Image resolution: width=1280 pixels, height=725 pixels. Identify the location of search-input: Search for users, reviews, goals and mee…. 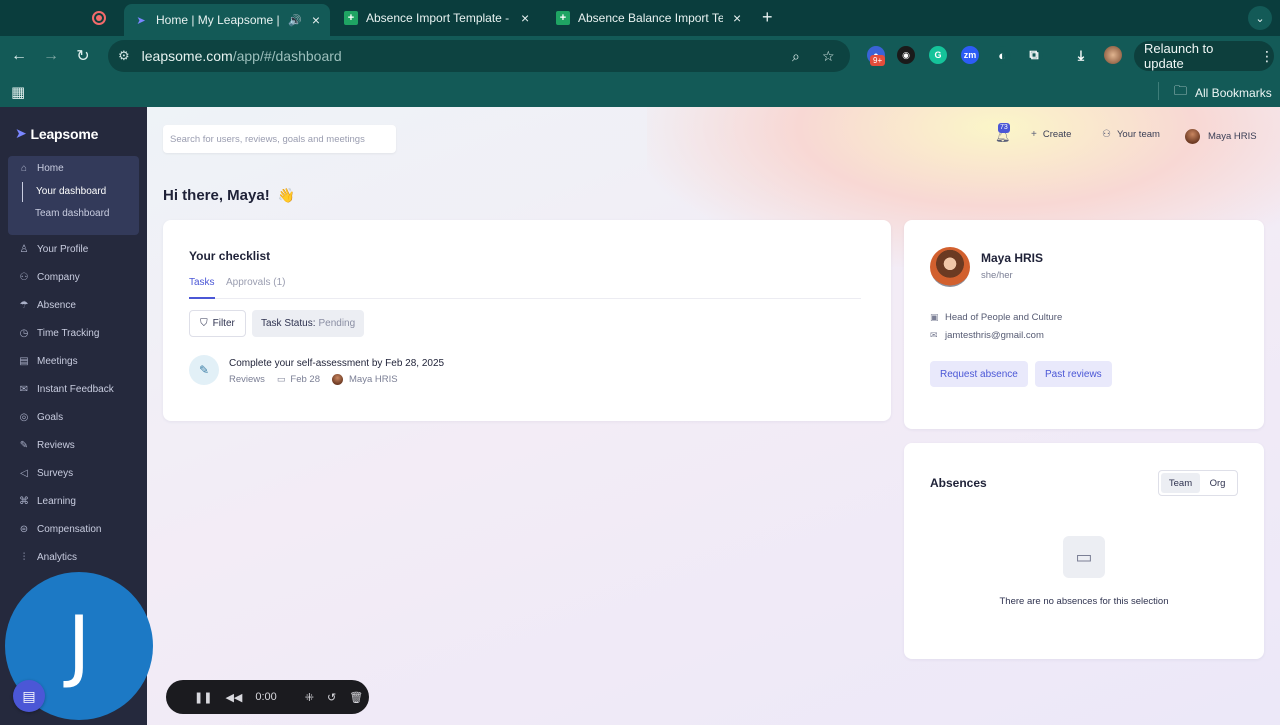
(279, 139).